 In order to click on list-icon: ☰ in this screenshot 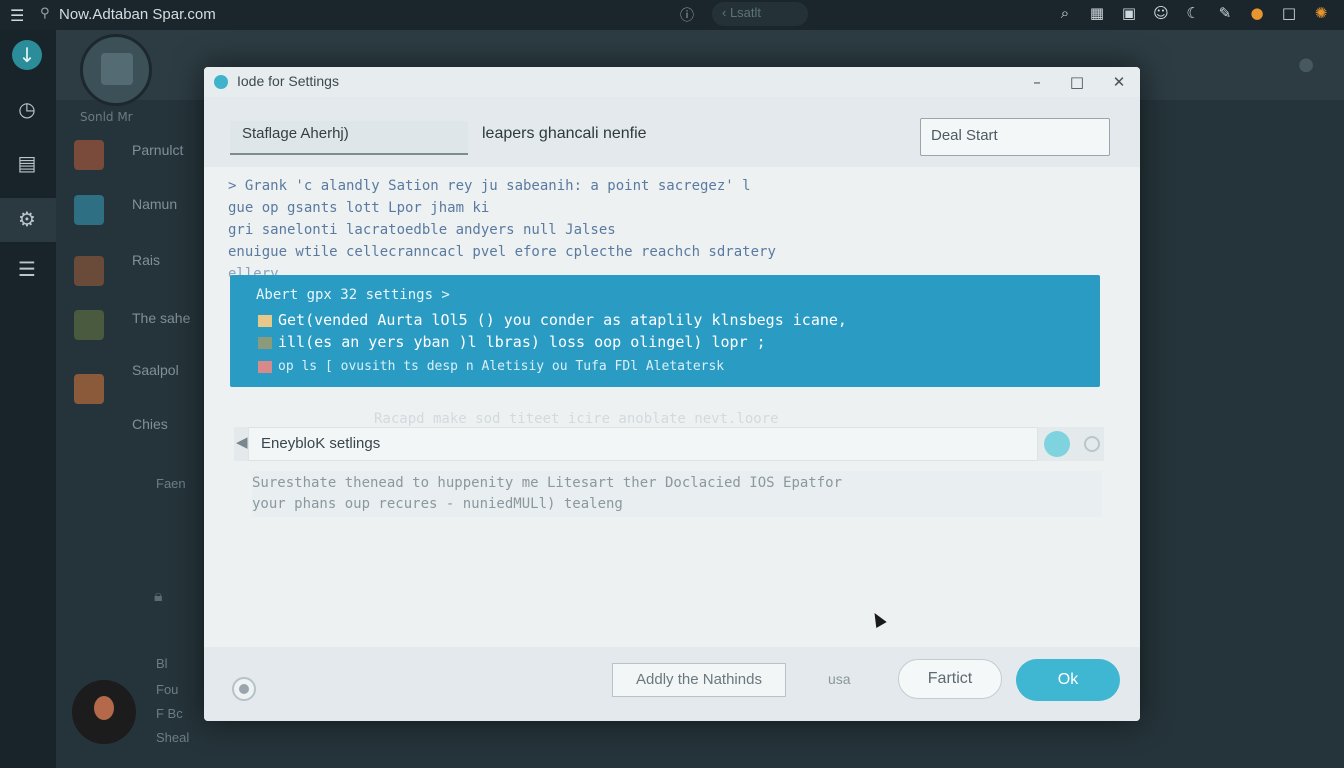, I will do `click(27, 269)`.